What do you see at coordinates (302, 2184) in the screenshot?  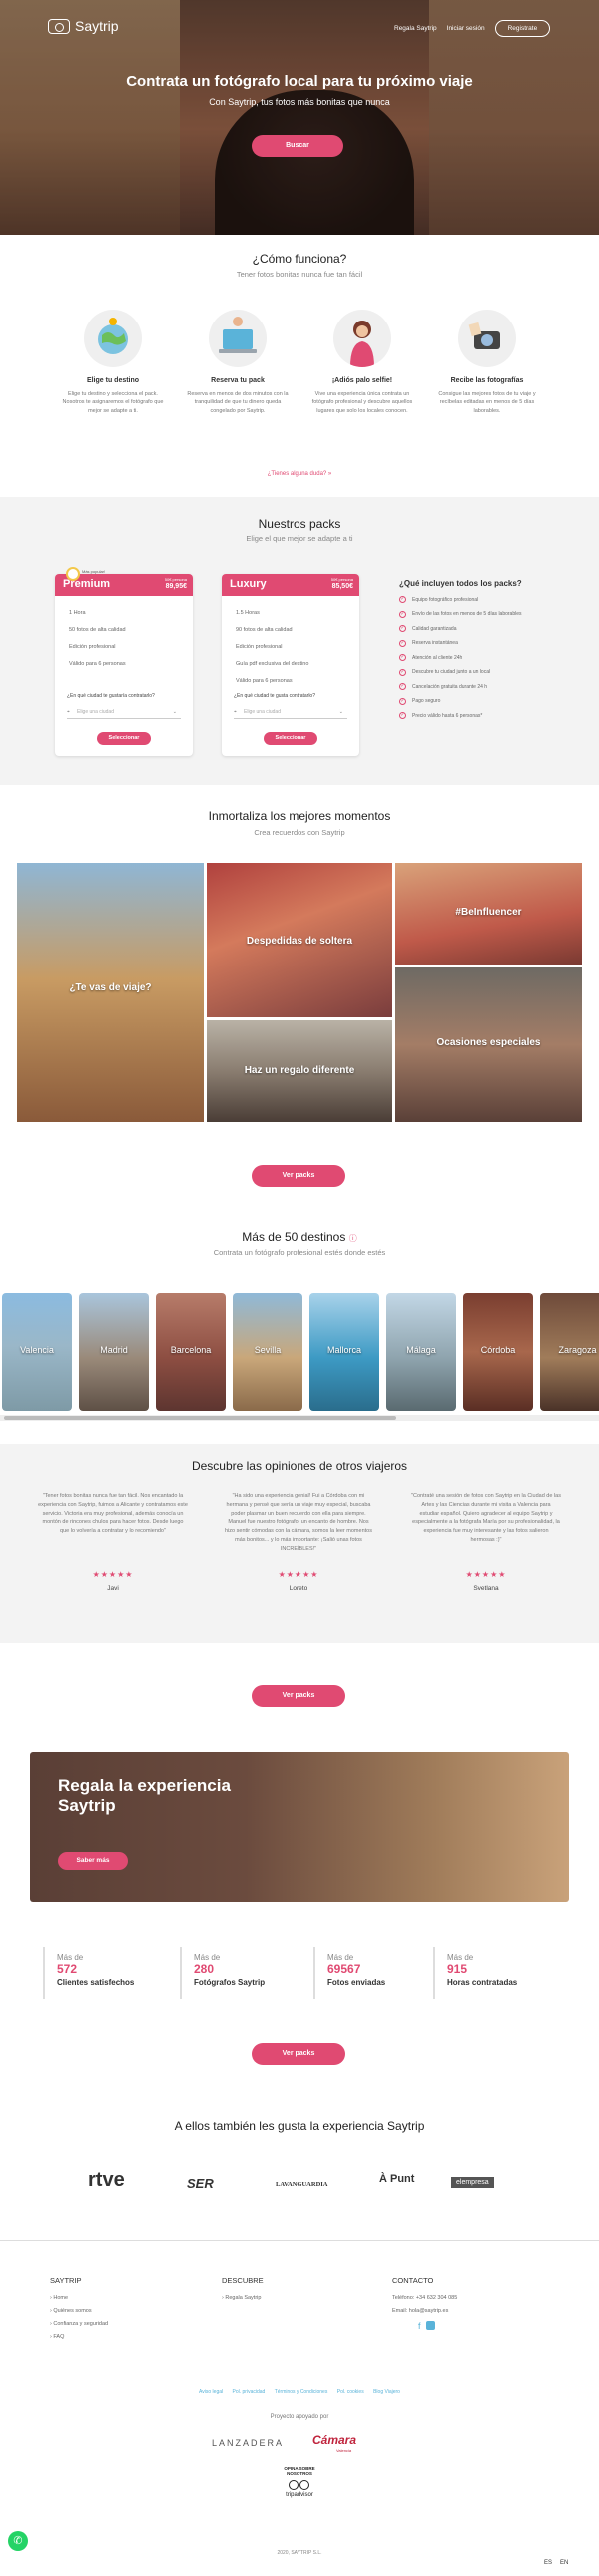 I see `lavanguardia-logo: LAVANGUARDIA` at bounding box center [302, 2184].